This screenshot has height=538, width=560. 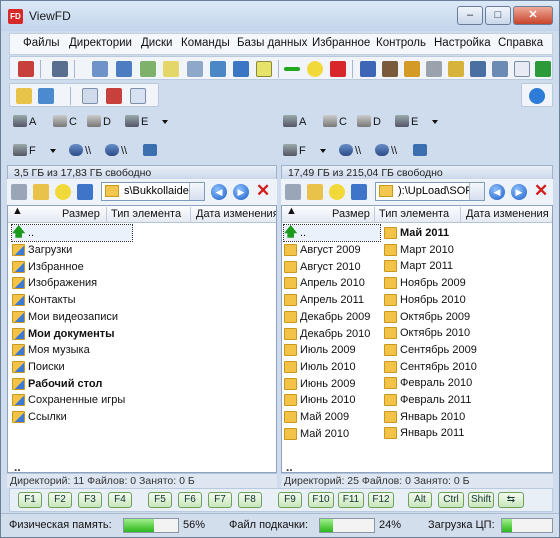 I want to click on tool-icon, so click(x=543, y=69).